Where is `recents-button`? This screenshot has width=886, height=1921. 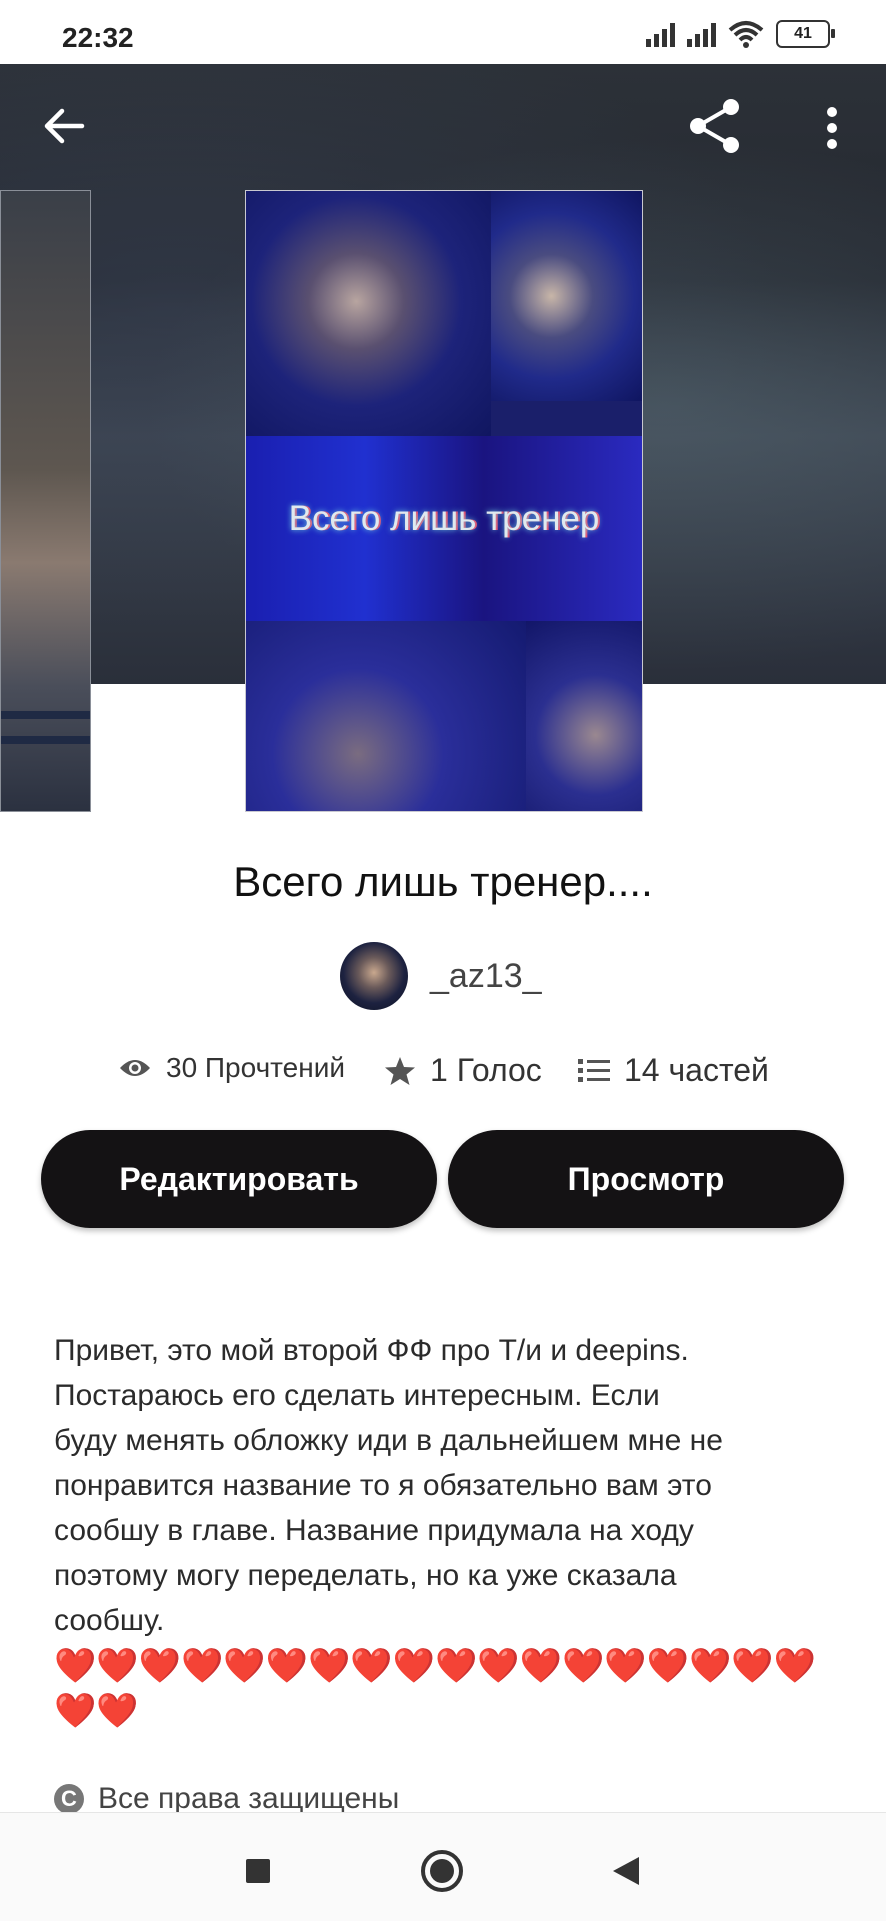
recents-button is located at coordinates (258, 1871).